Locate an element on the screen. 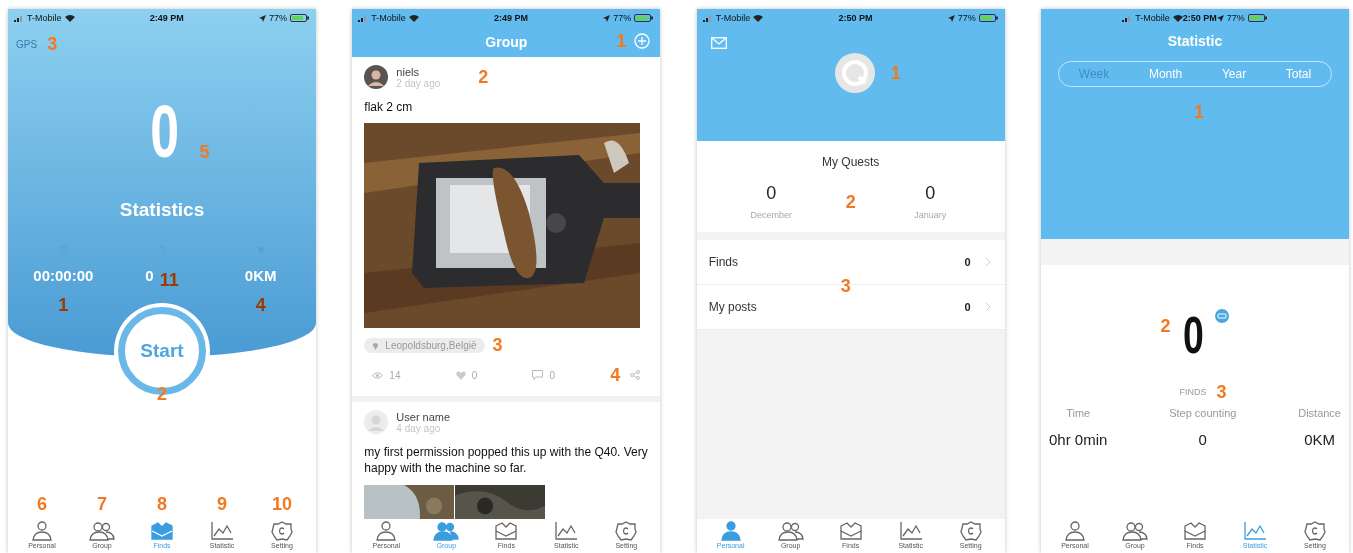  month-label: December is located at coordinates (771, 215).